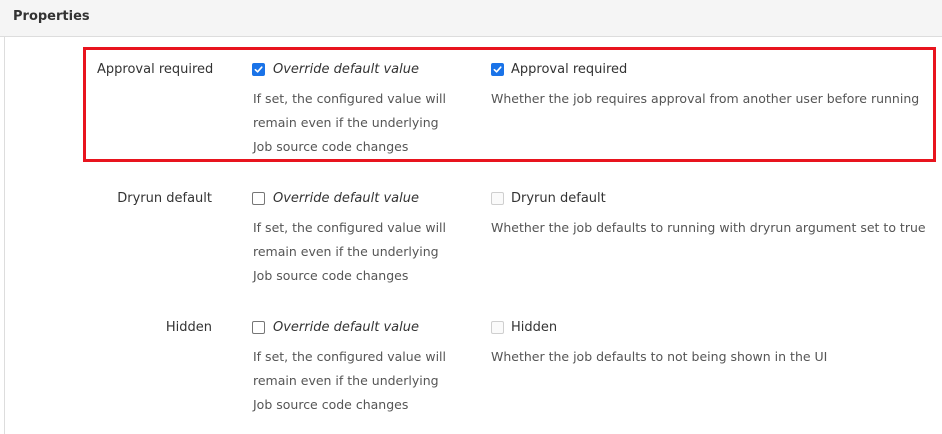  What do you see at coordinates (155, 69) in the screenshot?
I see `property-label-approval-required: Approval required` at bounding box center [155, 69].